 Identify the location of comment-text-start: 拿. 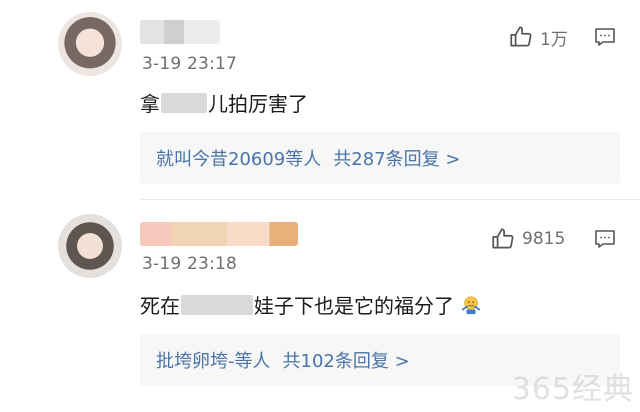
(150, 104).